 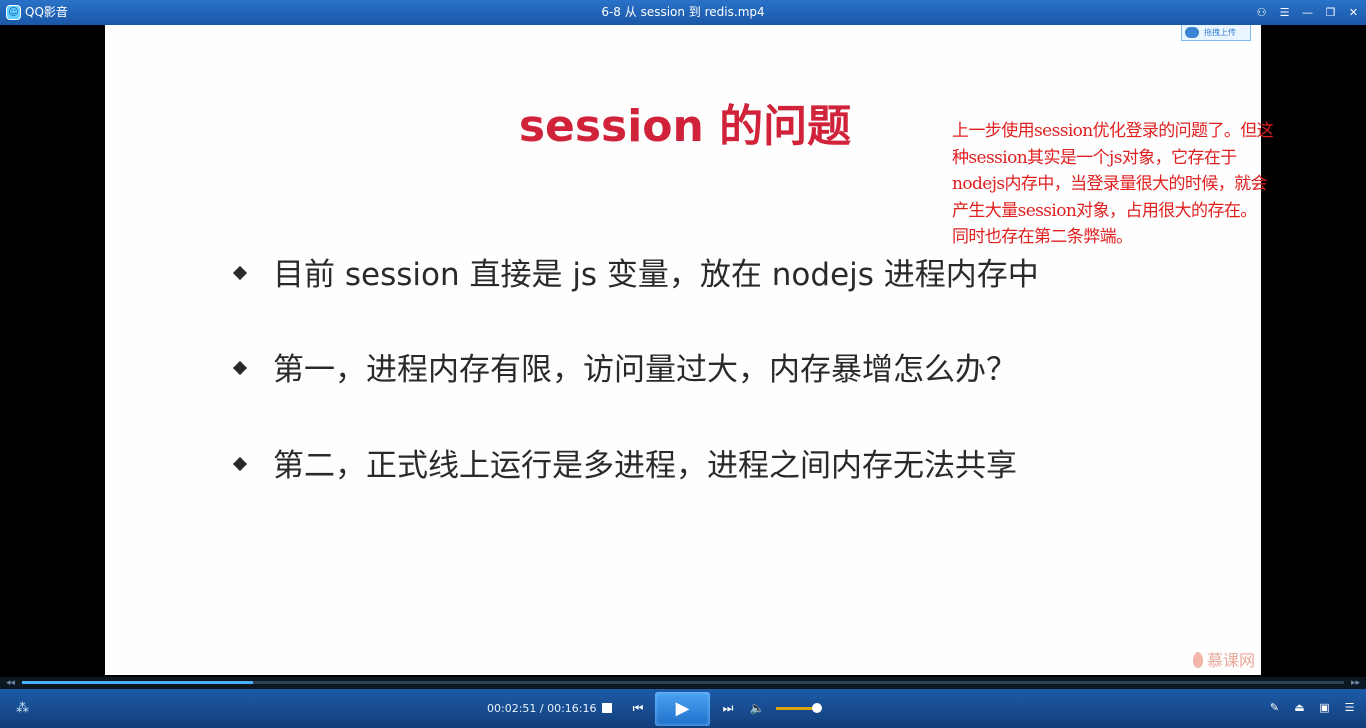 What do you see at coordinates (1192, 32) in the screenshot?
I see `cloud-icon` at bounding box center [1192, 32].